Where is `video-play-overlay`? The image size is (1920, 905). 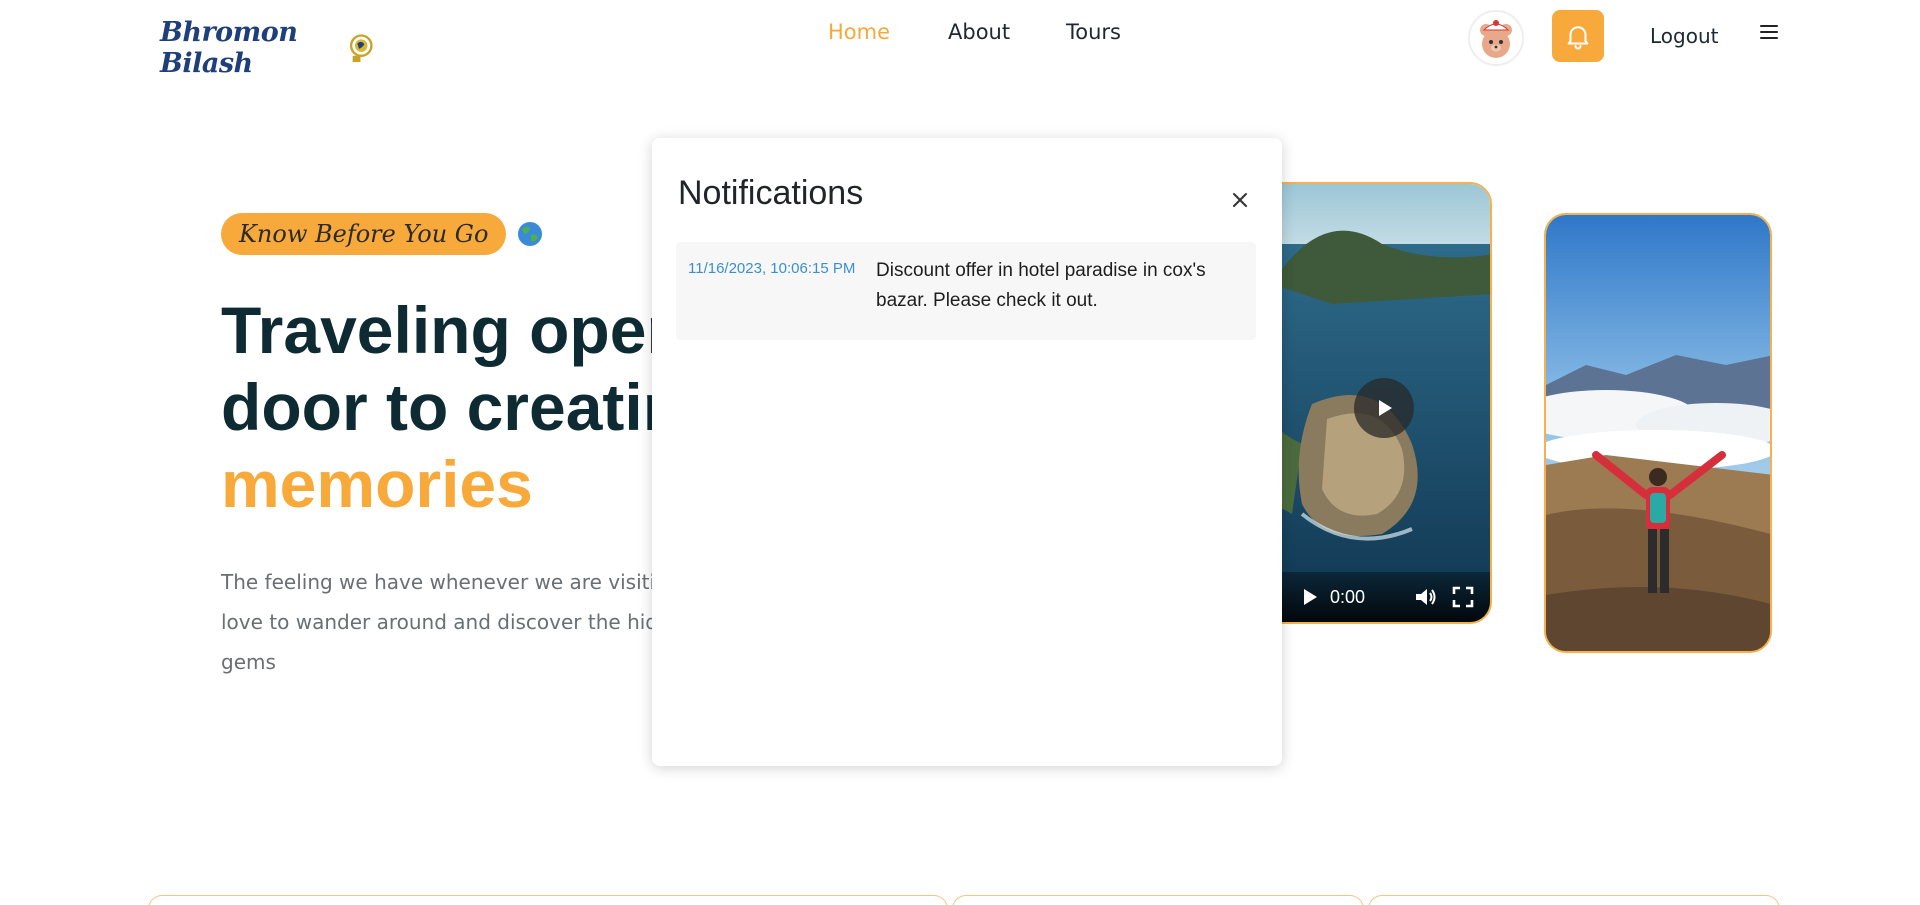
video-play-overlay is located at coordinates (1384, 408).